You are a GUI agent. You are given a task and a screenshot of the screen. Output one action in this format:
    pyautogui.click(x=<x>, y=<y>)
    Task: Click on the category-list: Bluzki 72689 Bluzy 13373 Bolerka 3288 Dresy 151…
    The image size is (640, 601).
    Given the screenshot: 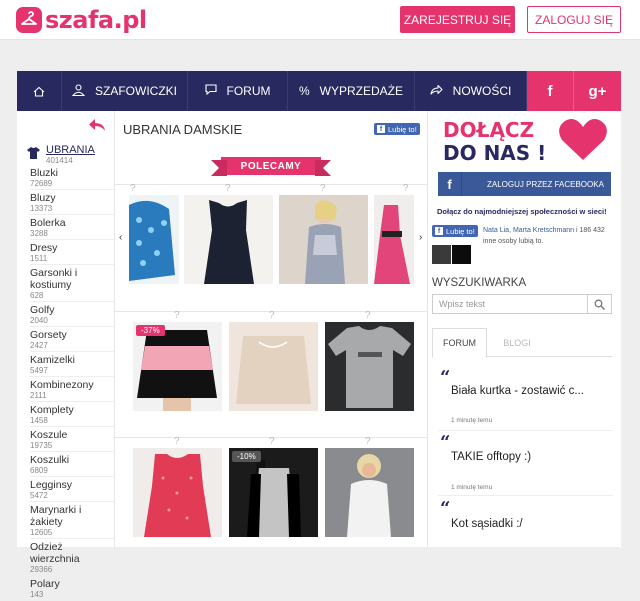 What is the action you would take?
    pyautogui.click(x=72, y=383)
    